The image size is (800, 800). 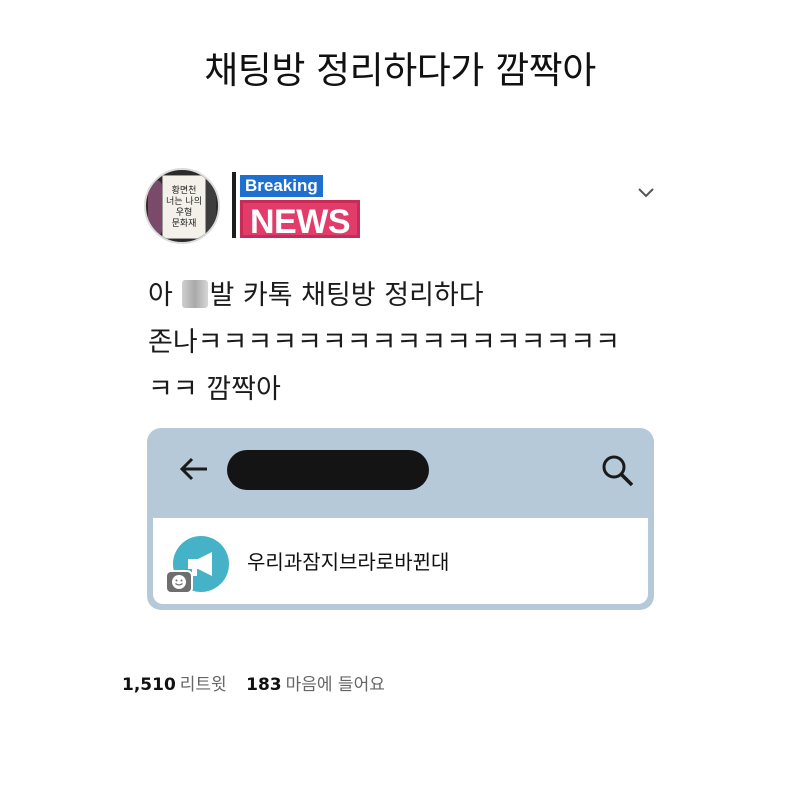 I want to click on avatar-sign-line: 너는 나의, so click(x=184, y=201).